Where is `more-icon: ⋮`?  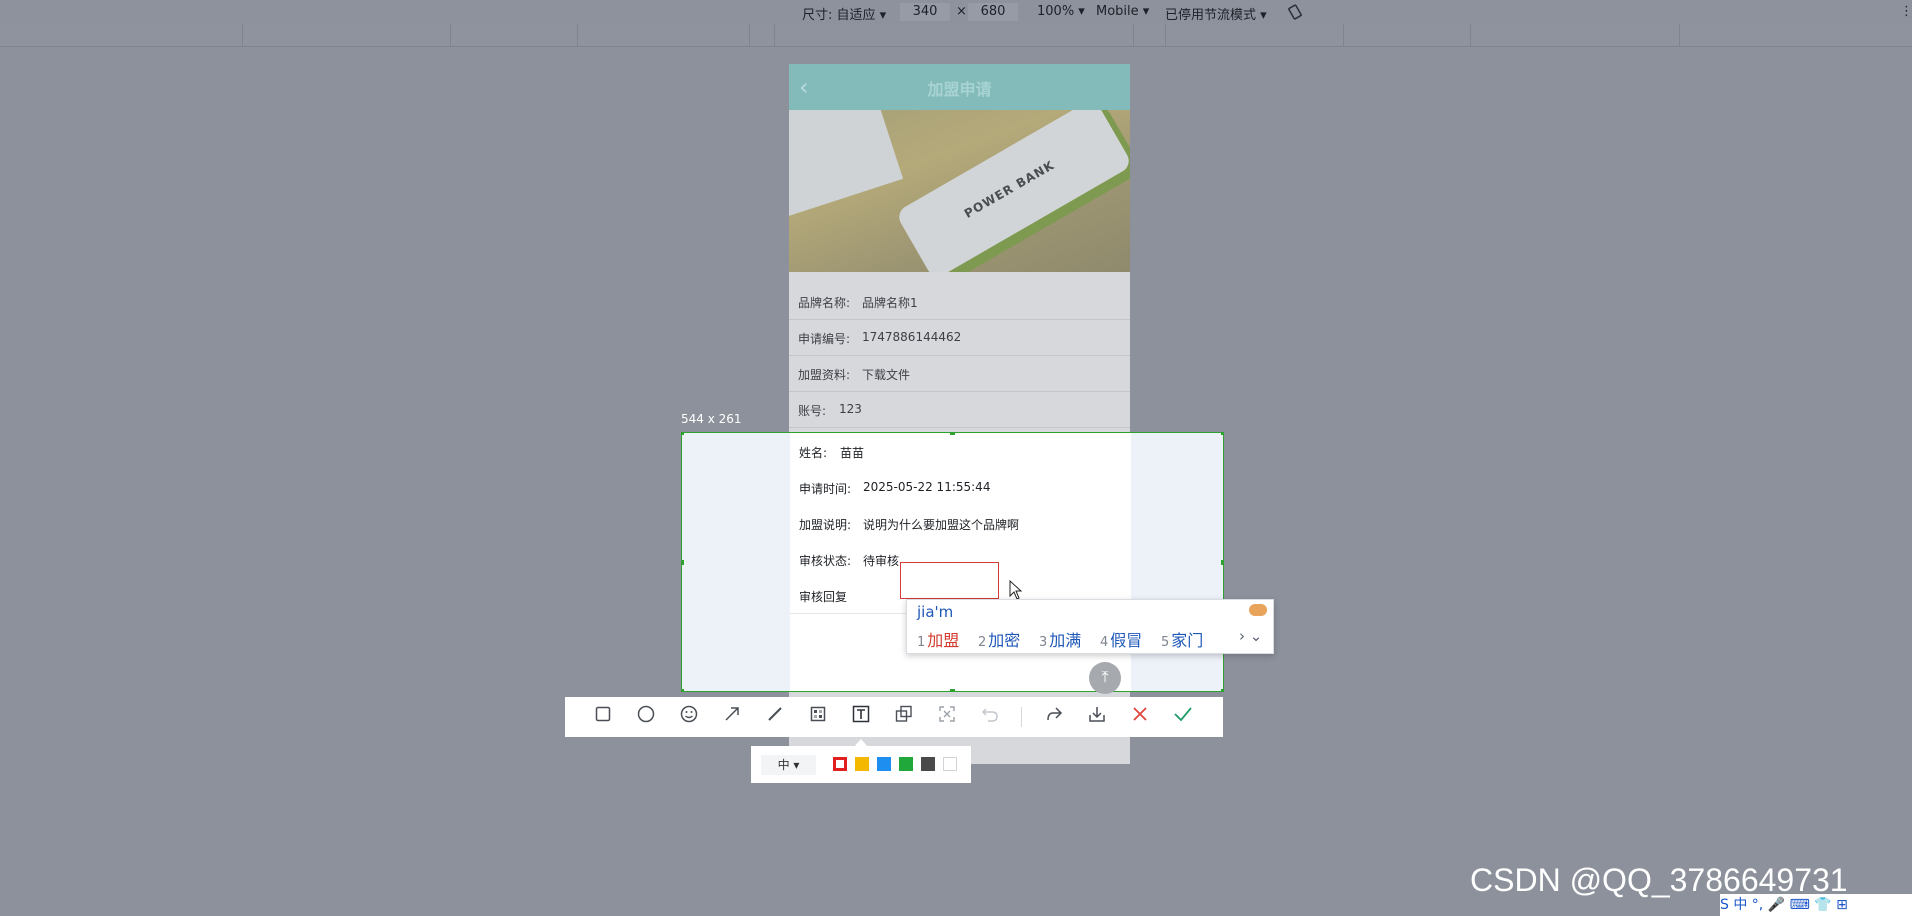
more-icon: ⋮ is located at coordinates (1906, 11).